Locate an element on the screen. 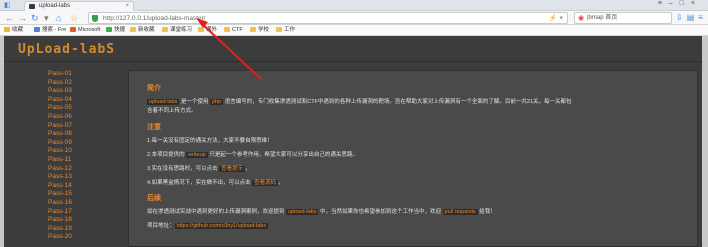 The width and height of the screenshot is (708, 247). sidebar-item-pass-01: Pass-01 is located at coordinates (78, 74).